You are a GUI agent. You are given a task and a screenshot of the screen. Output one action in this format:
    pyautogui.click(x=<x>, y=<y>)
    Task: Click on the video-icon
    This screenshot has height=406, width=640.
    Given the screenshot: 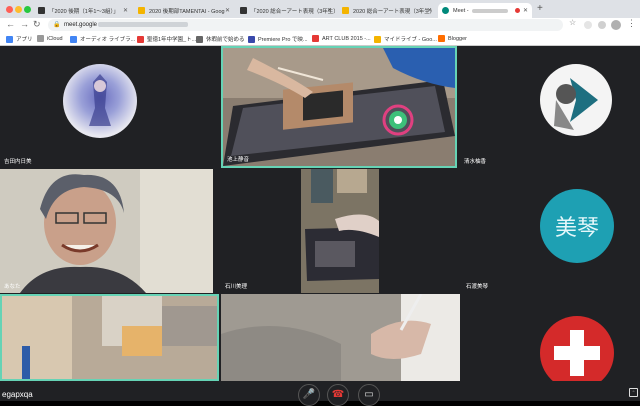 What is the action you would take?
    pyautogui.click(x=199, y=39)
    